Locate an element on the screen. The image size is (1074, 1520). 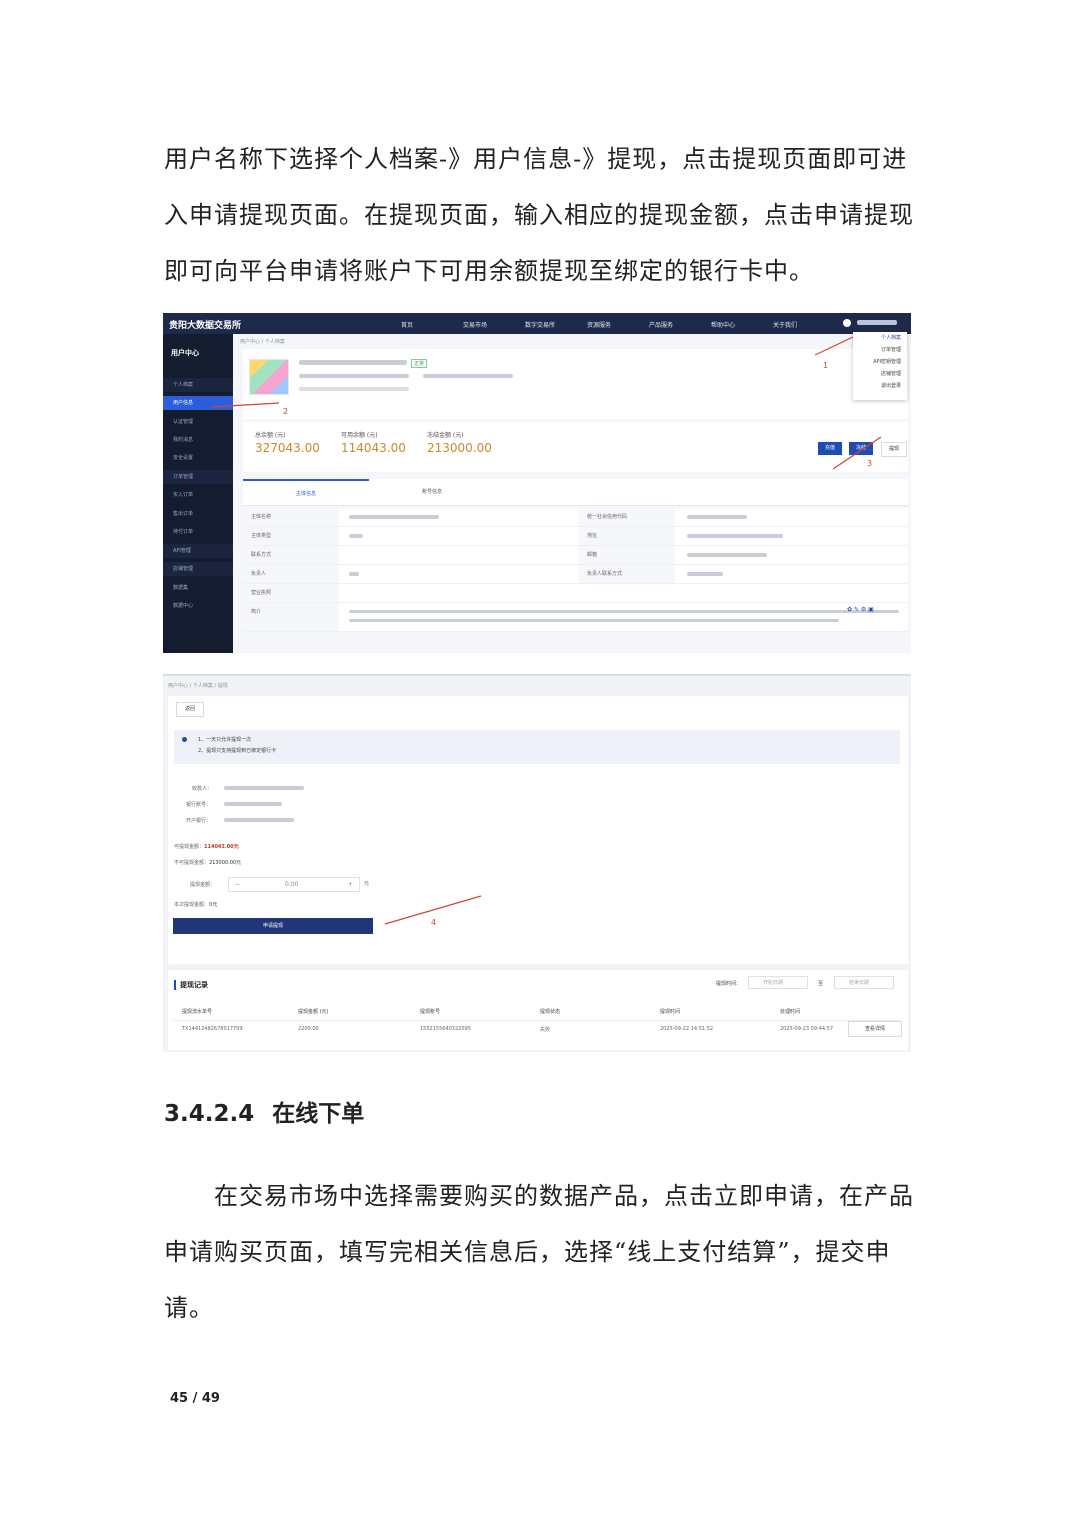
column-header: 提现金额 (元) is located at coordinates (313, 1012).